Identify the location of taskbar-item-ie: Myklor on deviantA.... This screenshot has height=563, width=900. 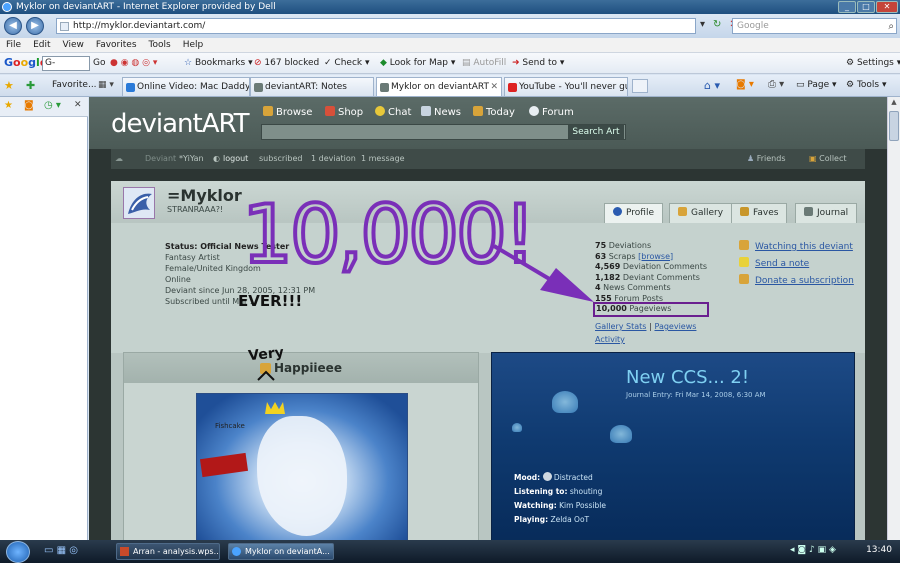
(281, 551).